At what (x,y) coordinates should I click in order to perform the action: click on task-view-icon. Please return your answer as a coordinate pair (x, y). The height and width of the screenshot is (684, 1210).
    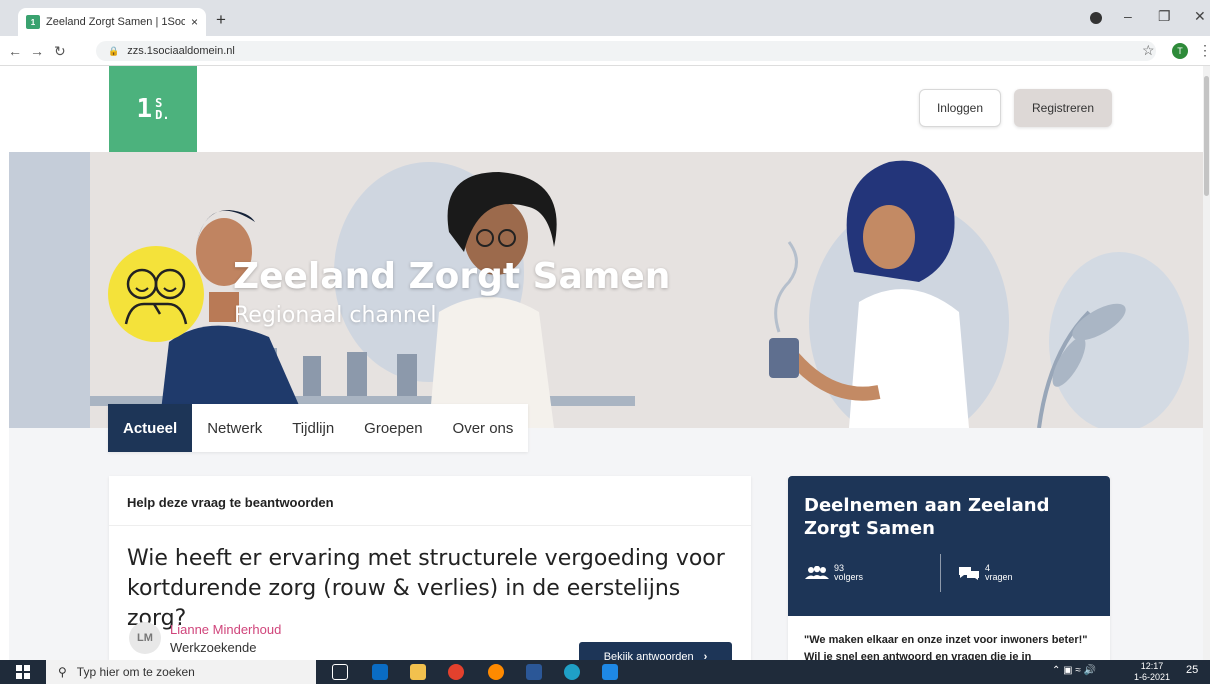
    Looking at the image, I should click on (340, 672).